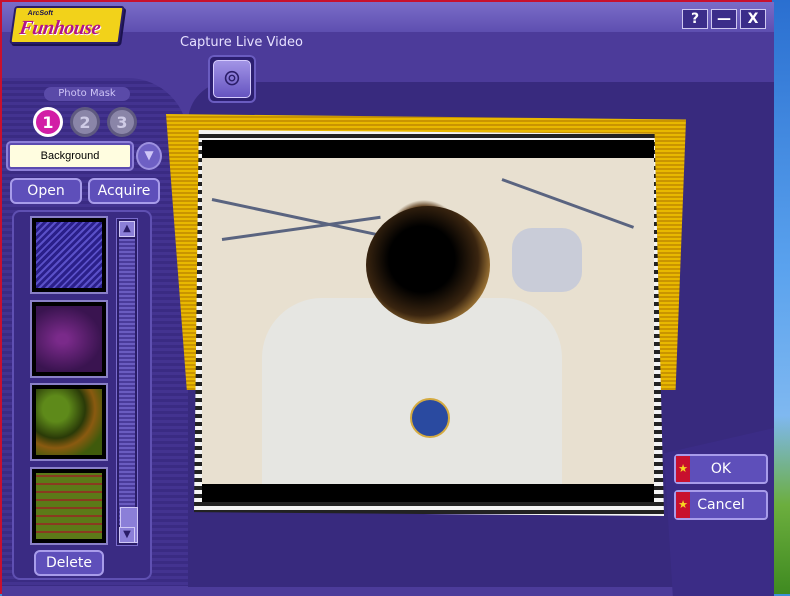  What do you see at coordinates (69, 563) in the screenshot?
I see `delete-button: Delete` at bounding box center [69, 563].